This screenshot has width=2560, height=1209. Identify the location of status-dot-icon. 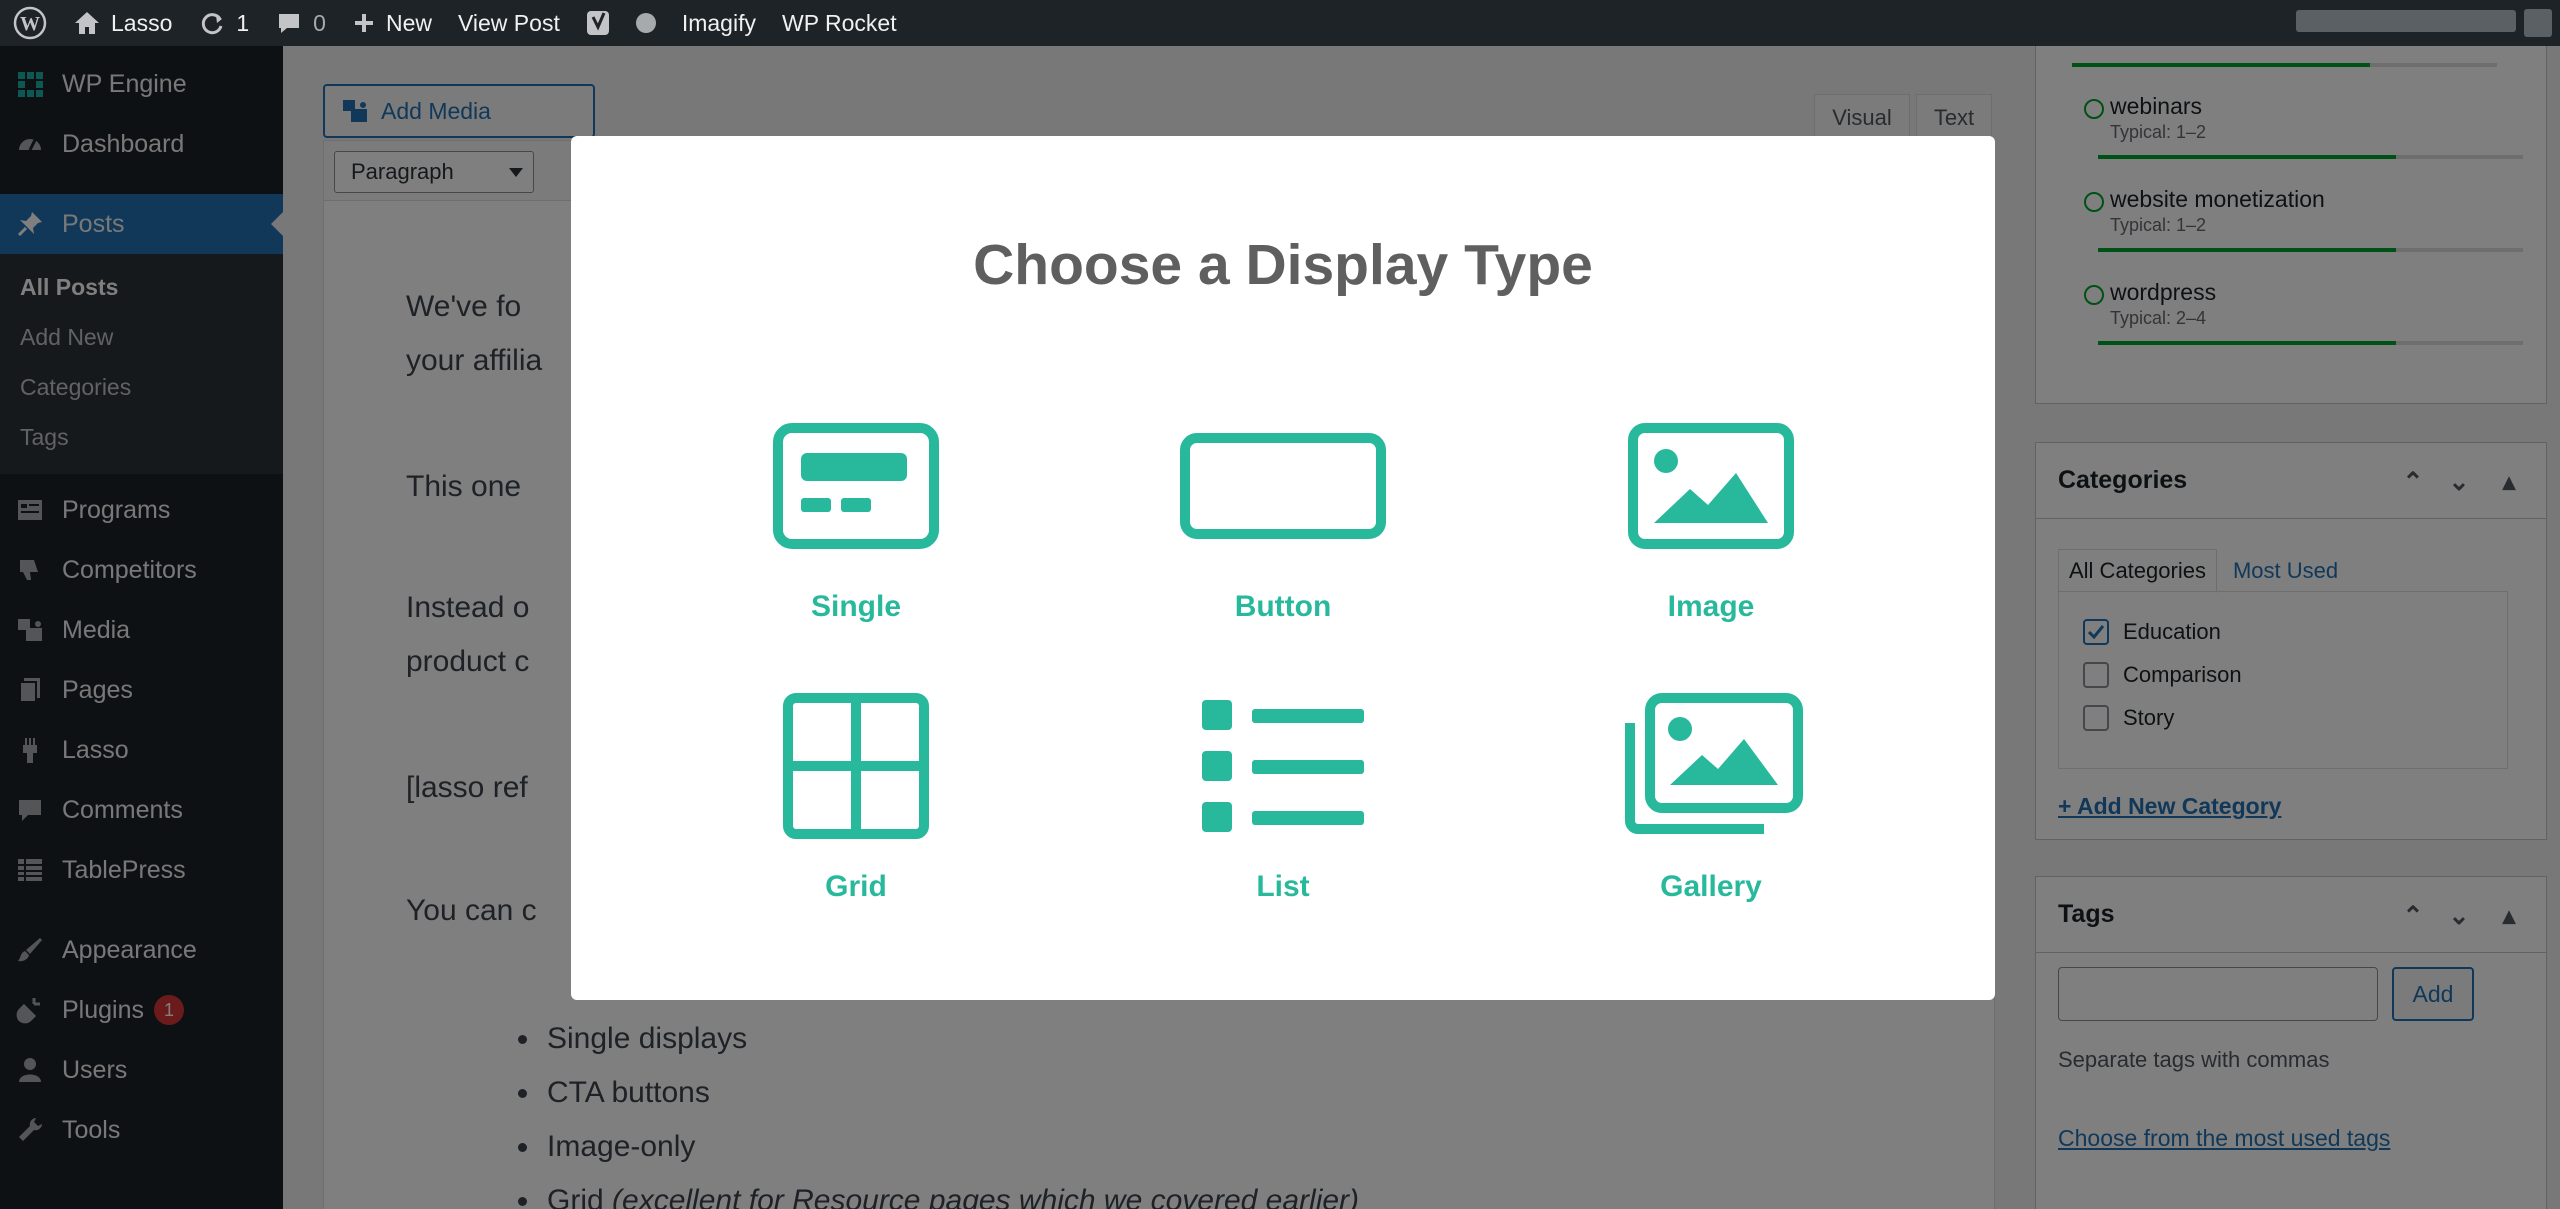
(645, 23).